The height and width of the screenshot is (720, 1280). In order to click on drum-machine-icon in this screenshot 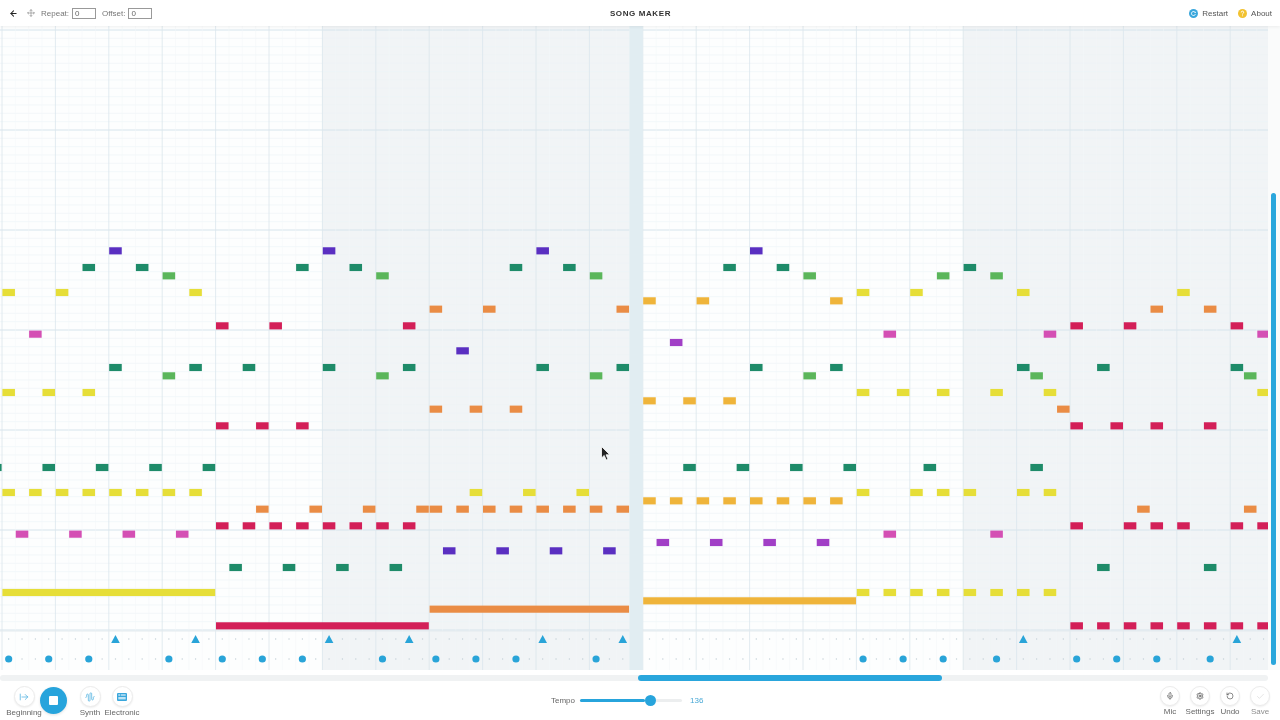, I will do `click(122, 696)`.